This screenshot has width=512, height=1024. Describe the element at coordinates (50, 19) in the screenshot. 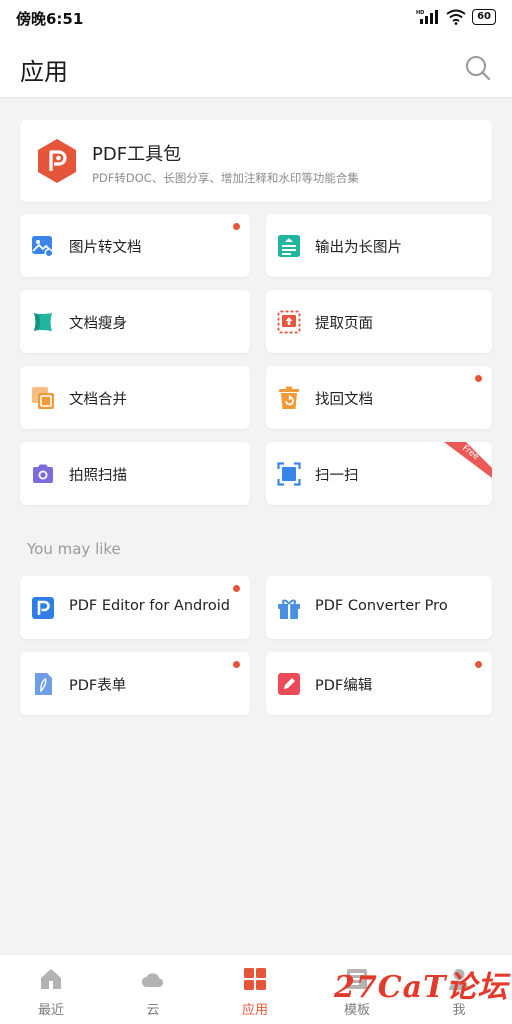

I see `status-time: 傍晚6:51` at that location.